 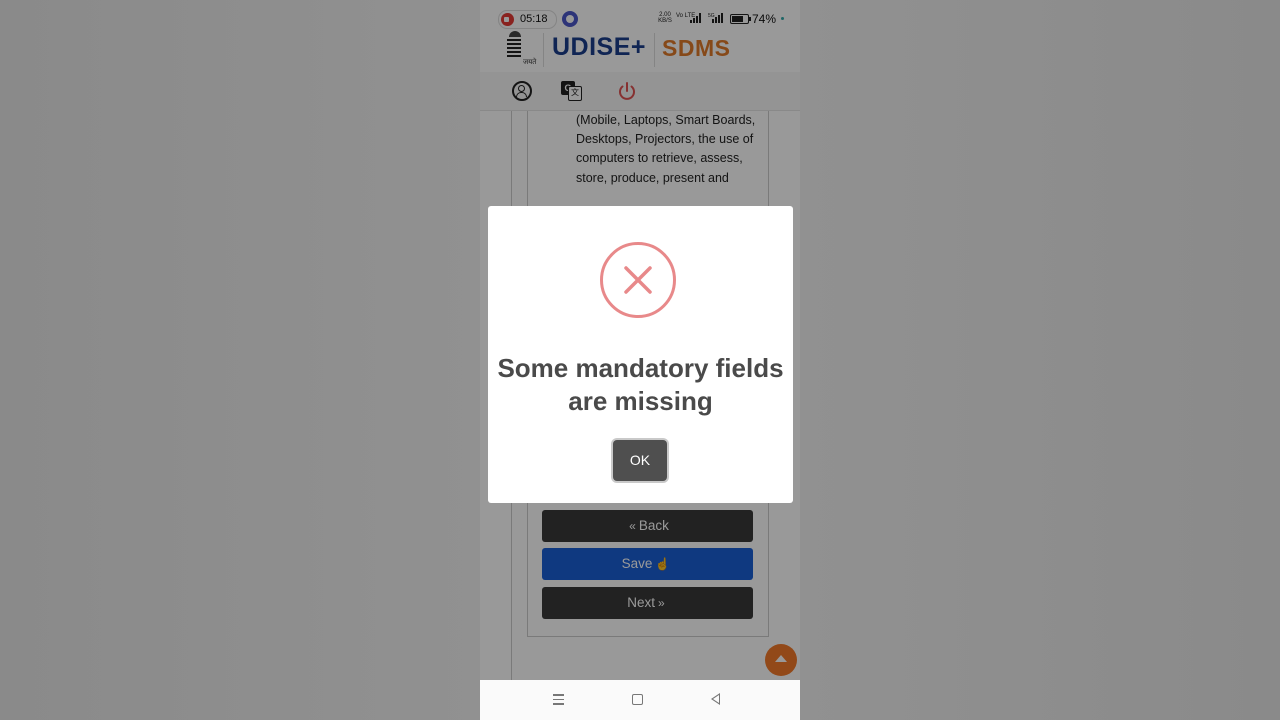 I want to click on android-nav-bar, so click(x=640, y=700).